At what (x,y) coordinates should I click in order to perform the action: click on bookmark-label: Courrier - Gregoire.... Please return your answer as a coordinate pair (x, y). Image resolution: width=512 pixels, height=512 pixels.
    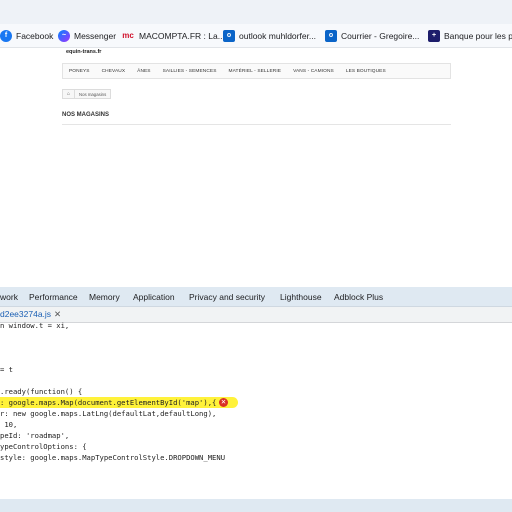
    Looking at the image, I should click on (380, 35).